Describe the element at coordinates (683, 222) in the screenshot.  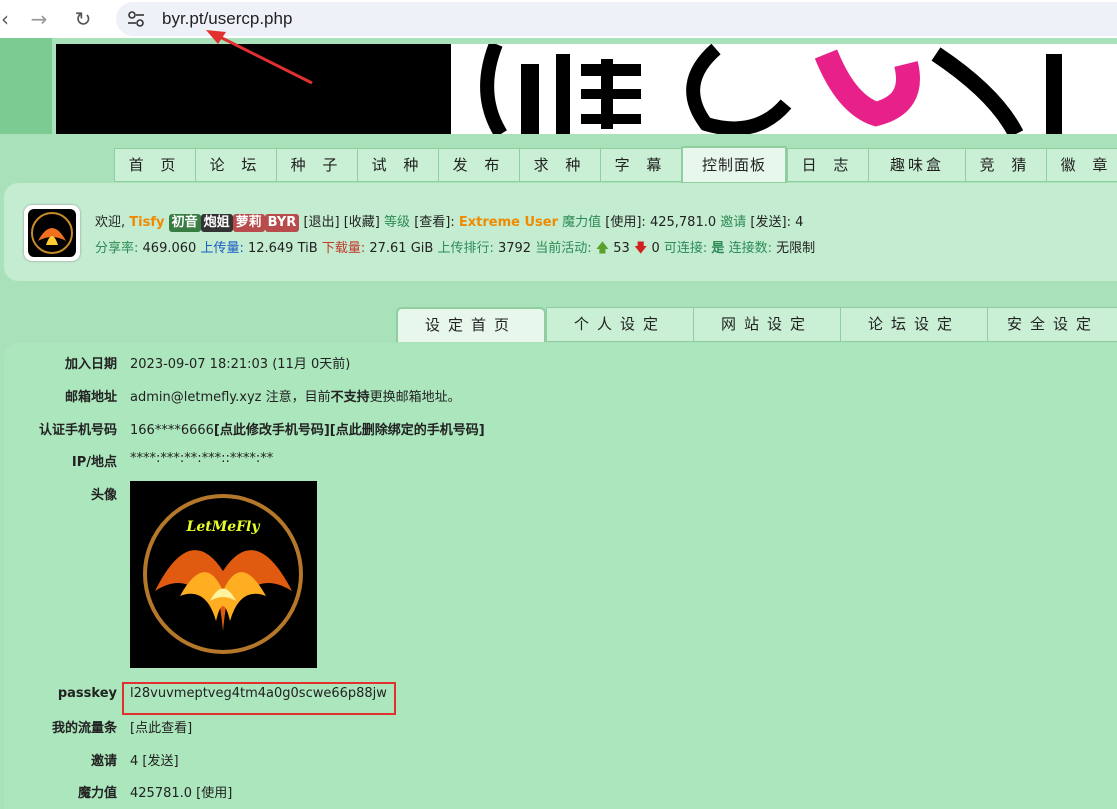
I see `magic-value: 425,781.0` at that location.